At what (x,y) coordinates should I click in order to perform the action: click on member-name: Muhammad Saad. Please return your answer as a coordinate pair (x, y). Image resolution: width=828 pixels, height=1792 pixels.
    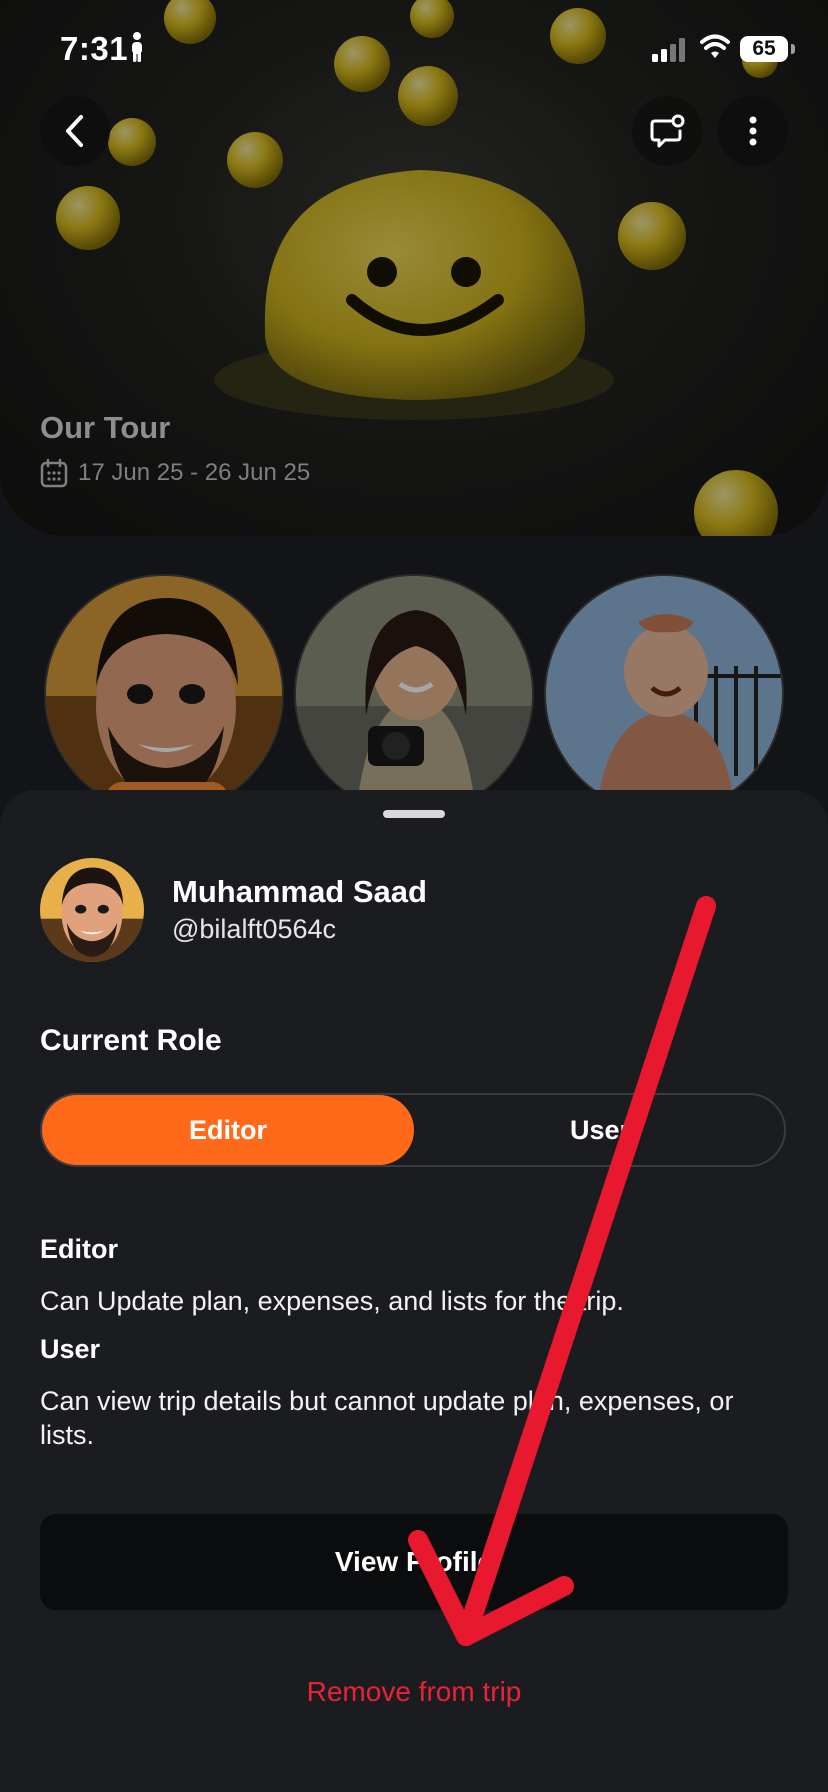
    Looking at the image, I should click on (299, 891).